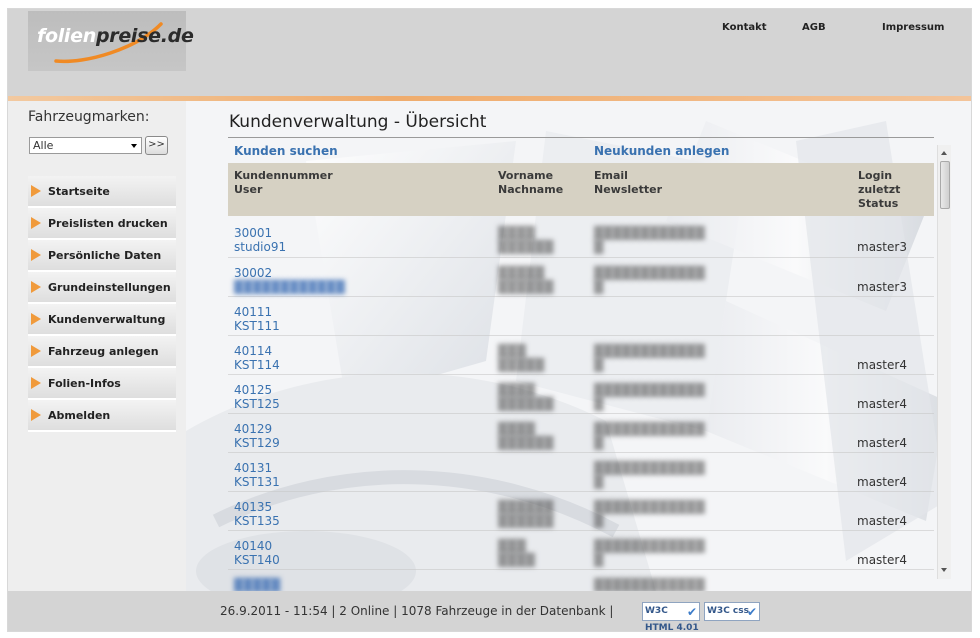  I want to click on user-link: KST140, so click(257, 560).